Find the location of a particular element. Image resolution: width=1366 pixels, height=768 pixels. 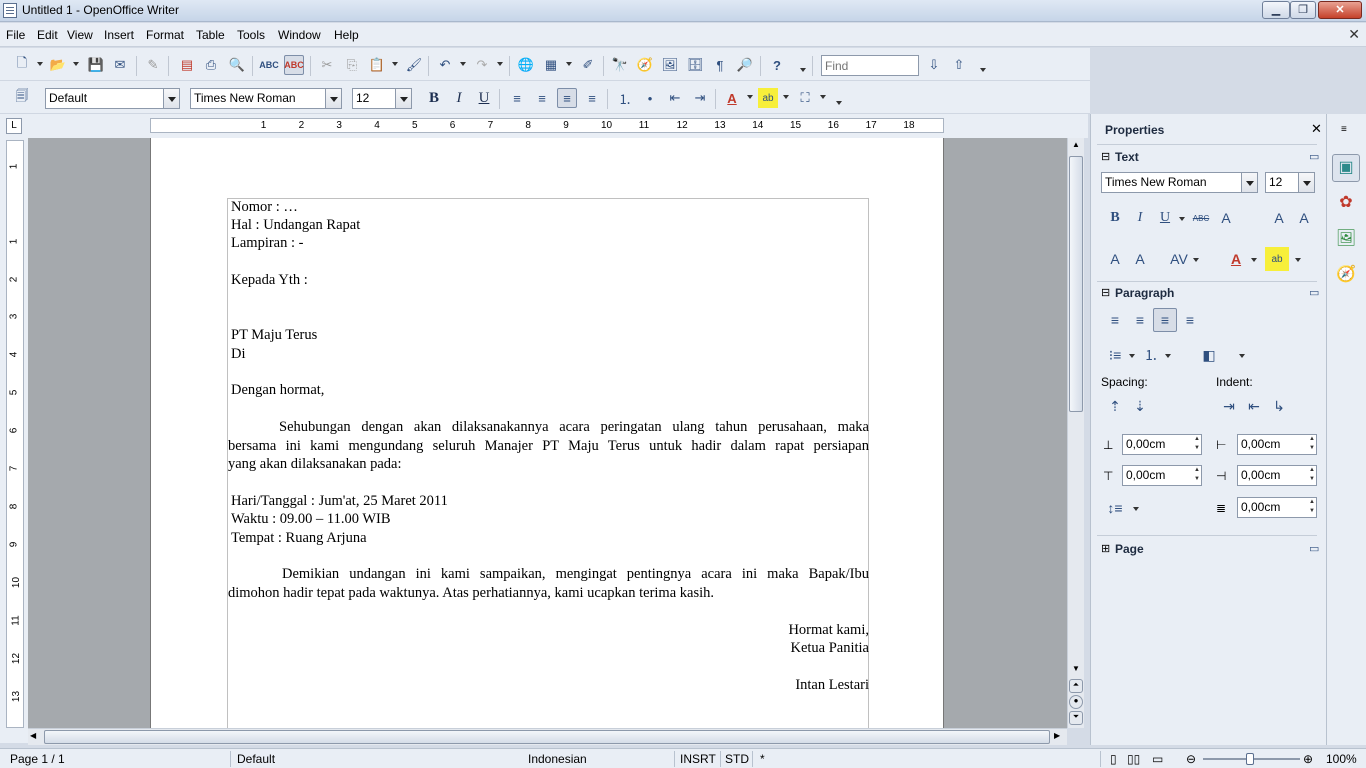

close-icon: ✕ is located at coordinates (1316, 129).